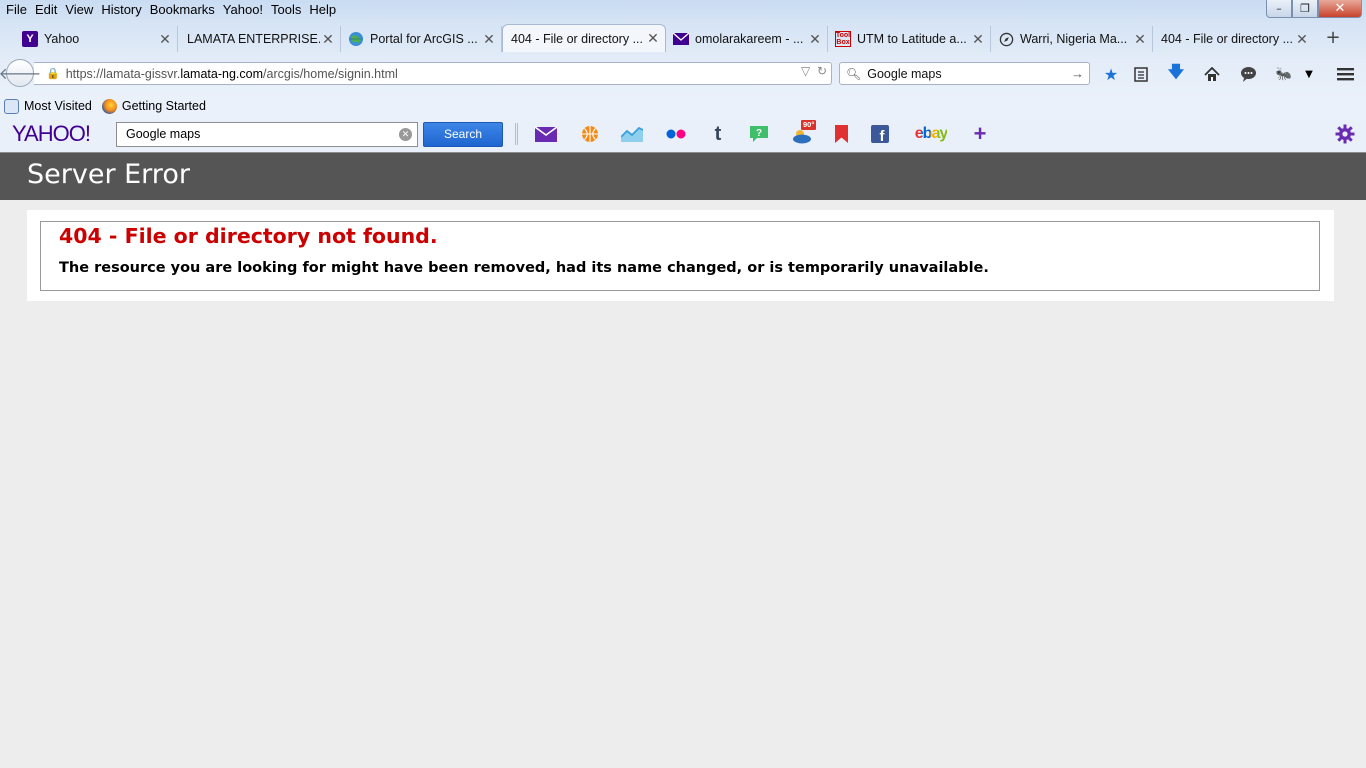 The width and height of the screenshot is (1366, 768). Describe the element at coordinates (676, 134) in the screenshot. I see `flickr-icon` at that location.